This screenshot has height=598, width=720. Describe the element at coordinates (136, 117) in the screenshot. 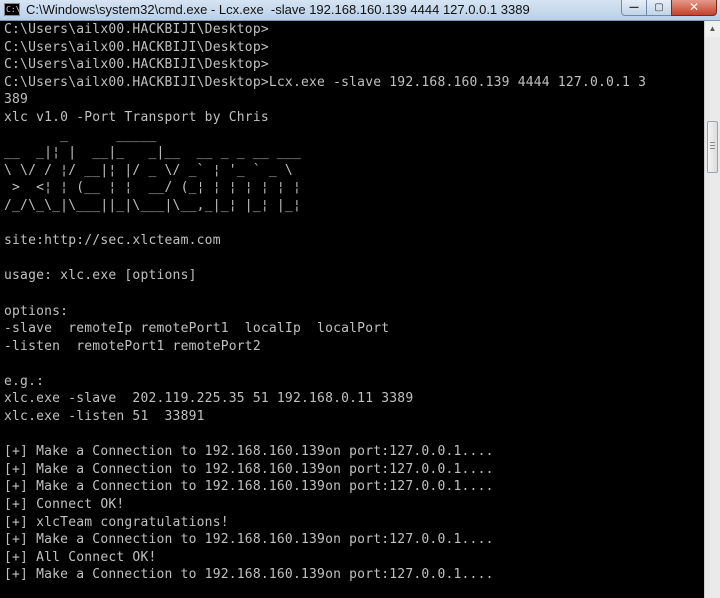

I see `console-line: xlc v1.0 -Port Transport by Chris` at that location.